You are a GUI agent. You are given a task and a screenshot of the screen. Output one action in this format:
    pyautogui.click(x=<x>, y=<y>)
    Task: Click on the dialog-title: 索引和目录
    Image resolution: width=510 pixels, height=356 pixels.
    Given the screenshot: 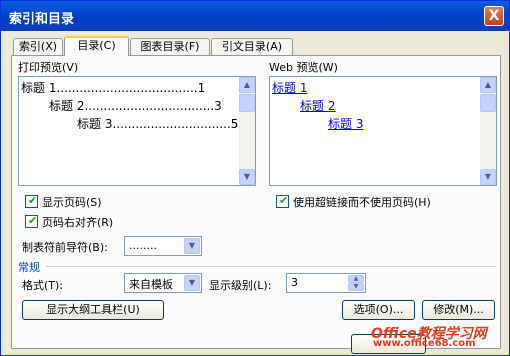 What is the action you would take?
    pyautogui.click(x=42, y=19)
    